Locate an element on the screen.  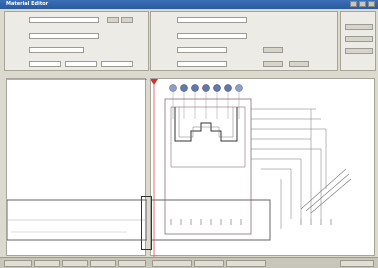
close-button is located at coordinates (371, 4).